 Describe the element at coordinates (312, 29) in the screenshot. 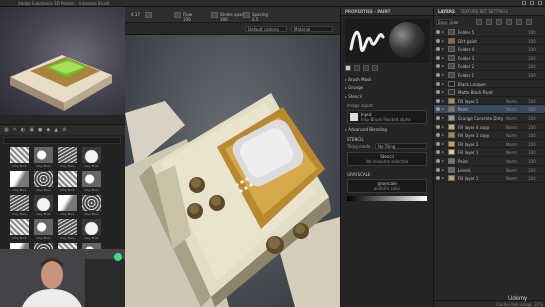

I see `display-mode-select: Material` at that location.